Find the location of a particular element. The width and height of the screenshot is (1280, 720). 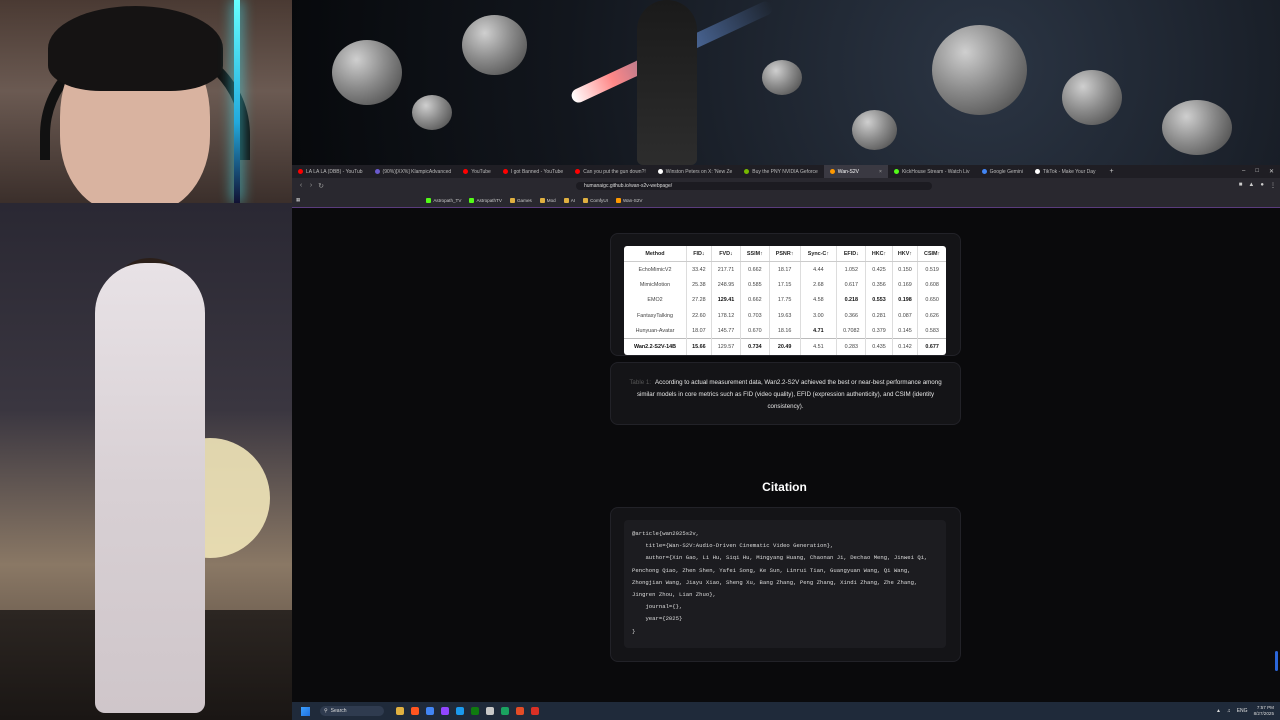

browser-tab: Wan-S2V × is located at coordinates (855, 171).